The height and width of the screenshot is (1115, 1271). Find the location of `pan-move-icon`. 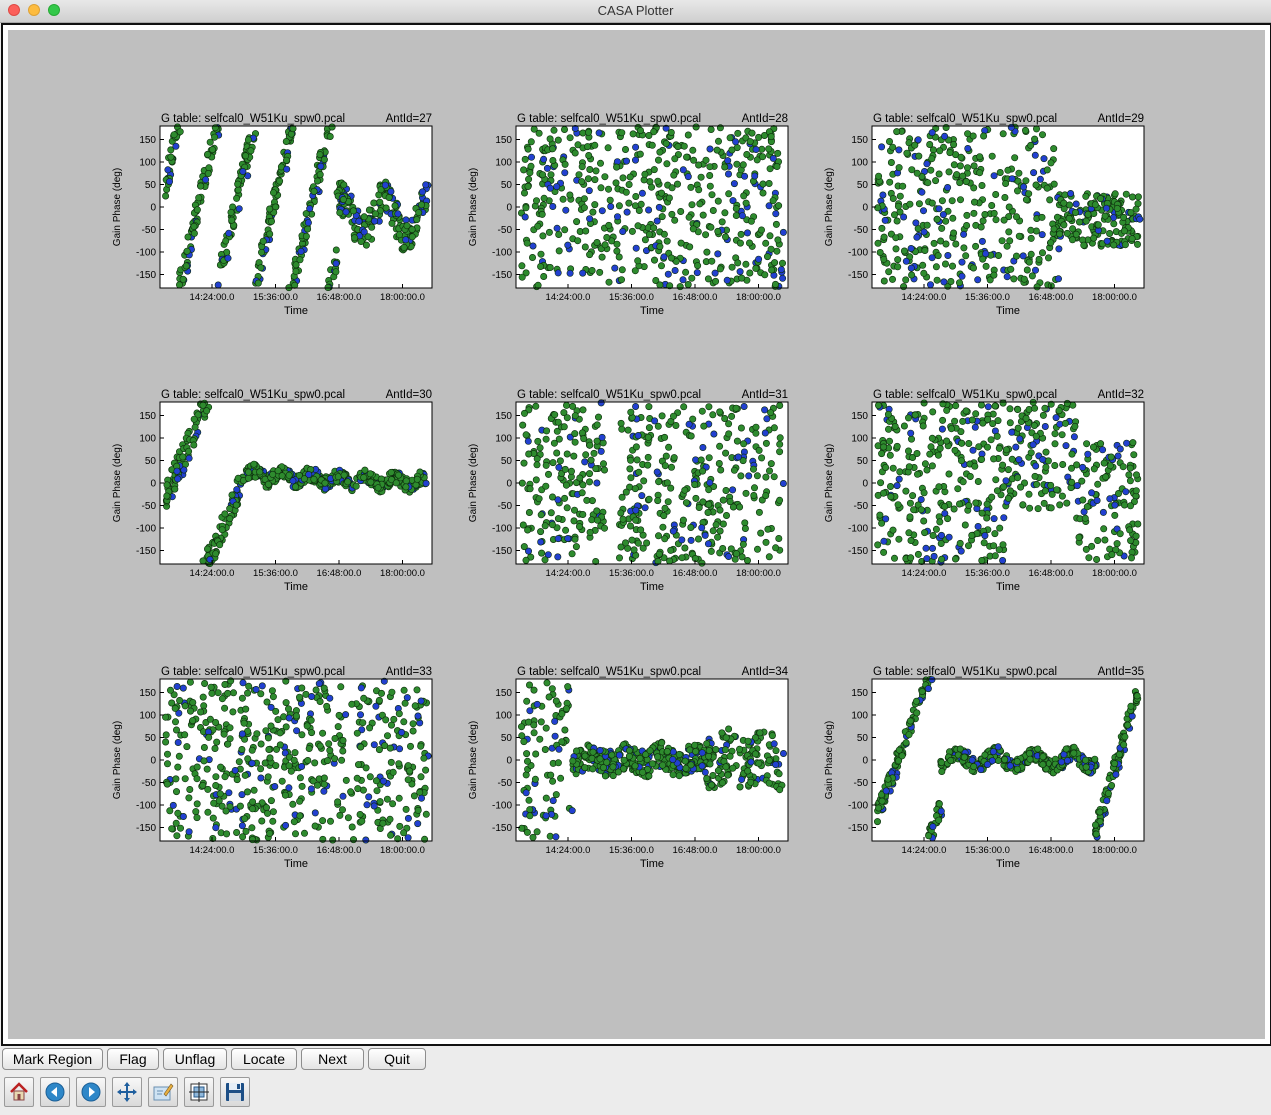

pan-move-icon is located at coordinates (127, 1092).